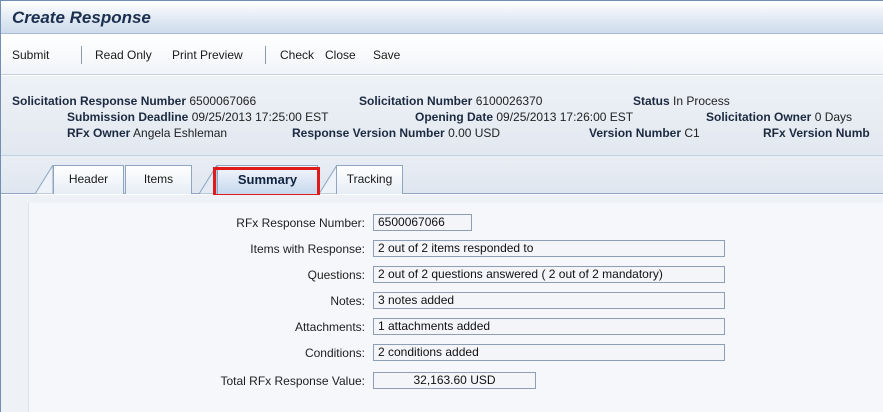 This screenshot has height=412, width=883. Describe the element at coordinates (99, 101) in the screenshot. I see `solicitation-response-number-label: Solicitation Response Number` at that location.